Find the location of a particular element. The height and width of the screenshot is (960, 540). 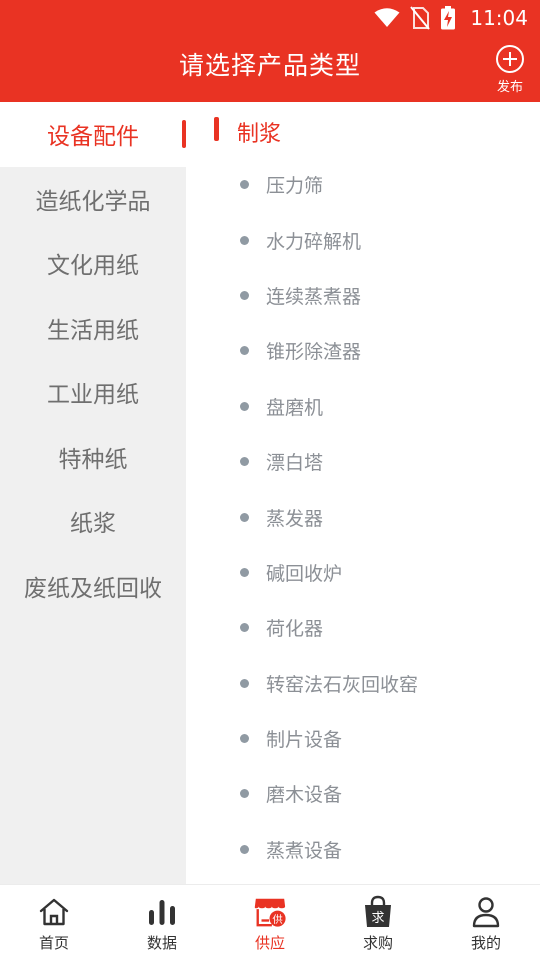

product-type-item: 漂白塔 is located at coordinates (363, 461).